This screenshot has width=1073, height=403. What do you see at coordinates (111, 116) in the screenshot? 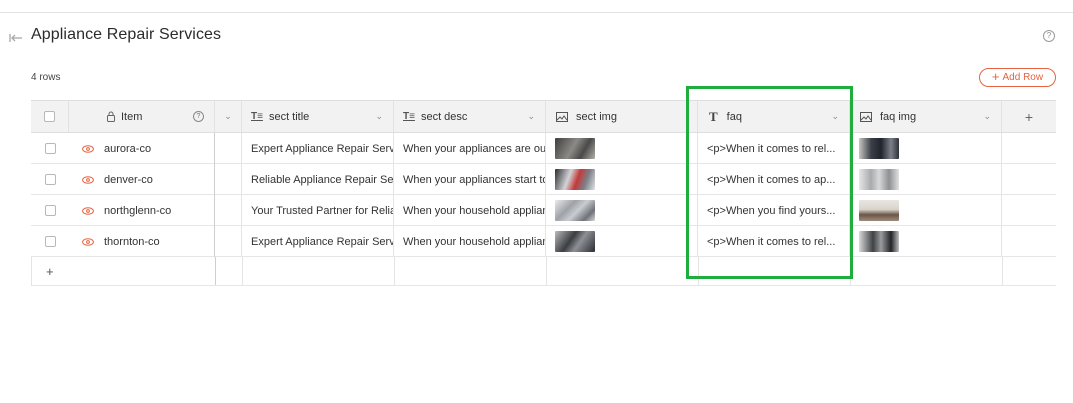
I see `lock-icon` at bounding box center [111, 116].